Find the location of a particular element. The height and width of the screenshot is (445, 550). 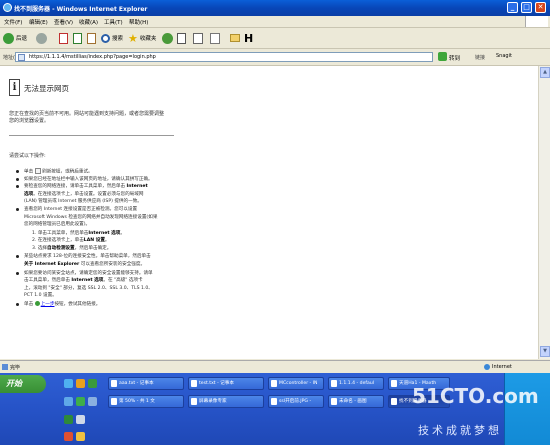

search-button: 搜索 is located at coordinates (112, 38).